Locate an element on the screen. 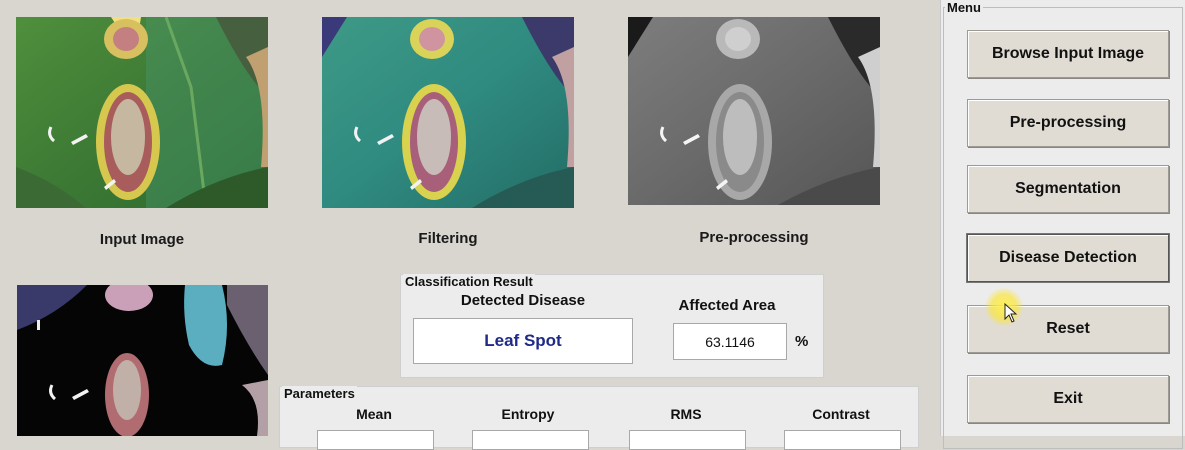  affected-area-field: 63.1146 is located at coordinates (730, 341).